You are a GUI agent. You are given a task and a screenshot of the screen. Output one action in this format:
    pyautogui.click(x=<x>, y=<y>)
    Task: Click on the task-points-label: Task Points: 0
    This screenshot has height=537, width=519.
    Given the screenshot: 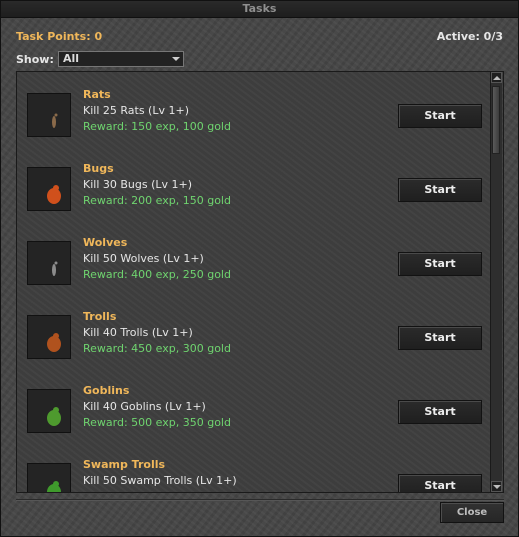 What is the action you would take?
    pyautogui.click(x=59, y=36)
    